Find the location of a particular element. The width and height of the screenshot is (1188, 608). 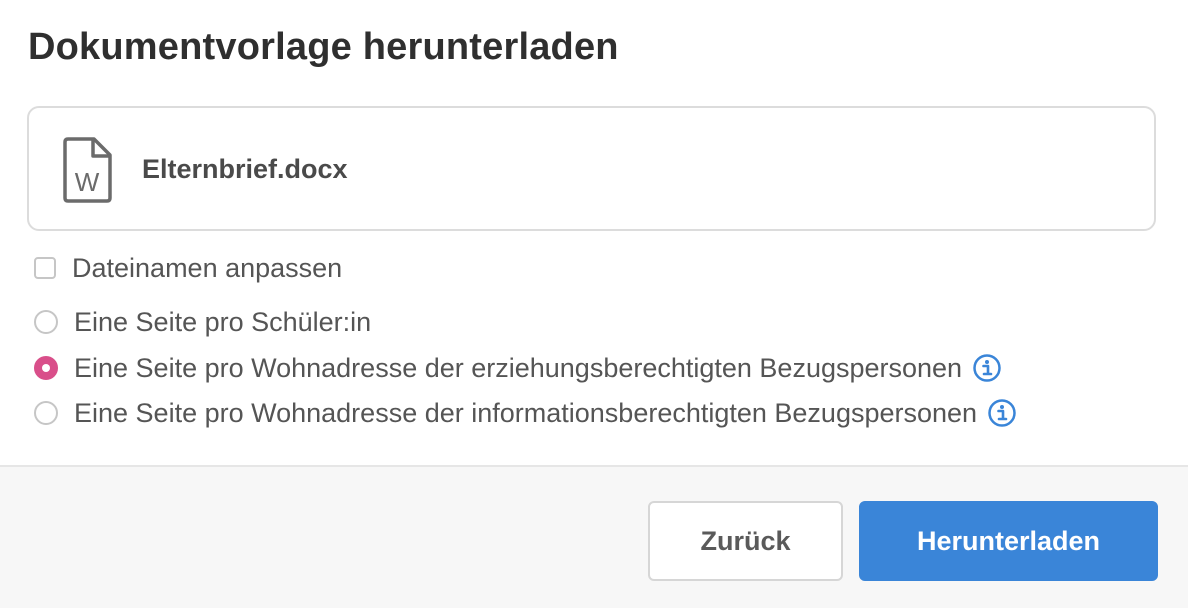

back-button: Zurück is located at coordinates (745, 541).